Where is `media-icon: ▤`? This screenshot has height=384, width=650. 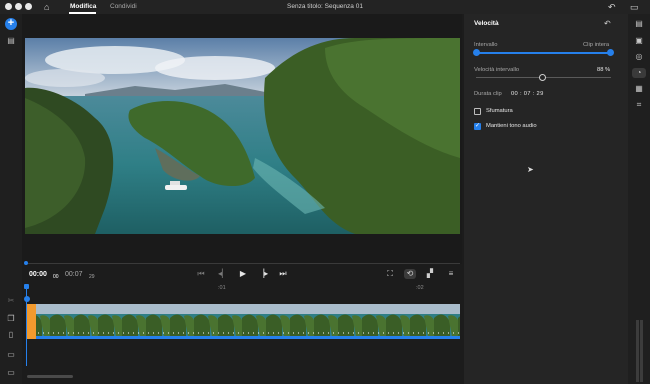 media-icon: ▤ is located at coordinates (11, 41).